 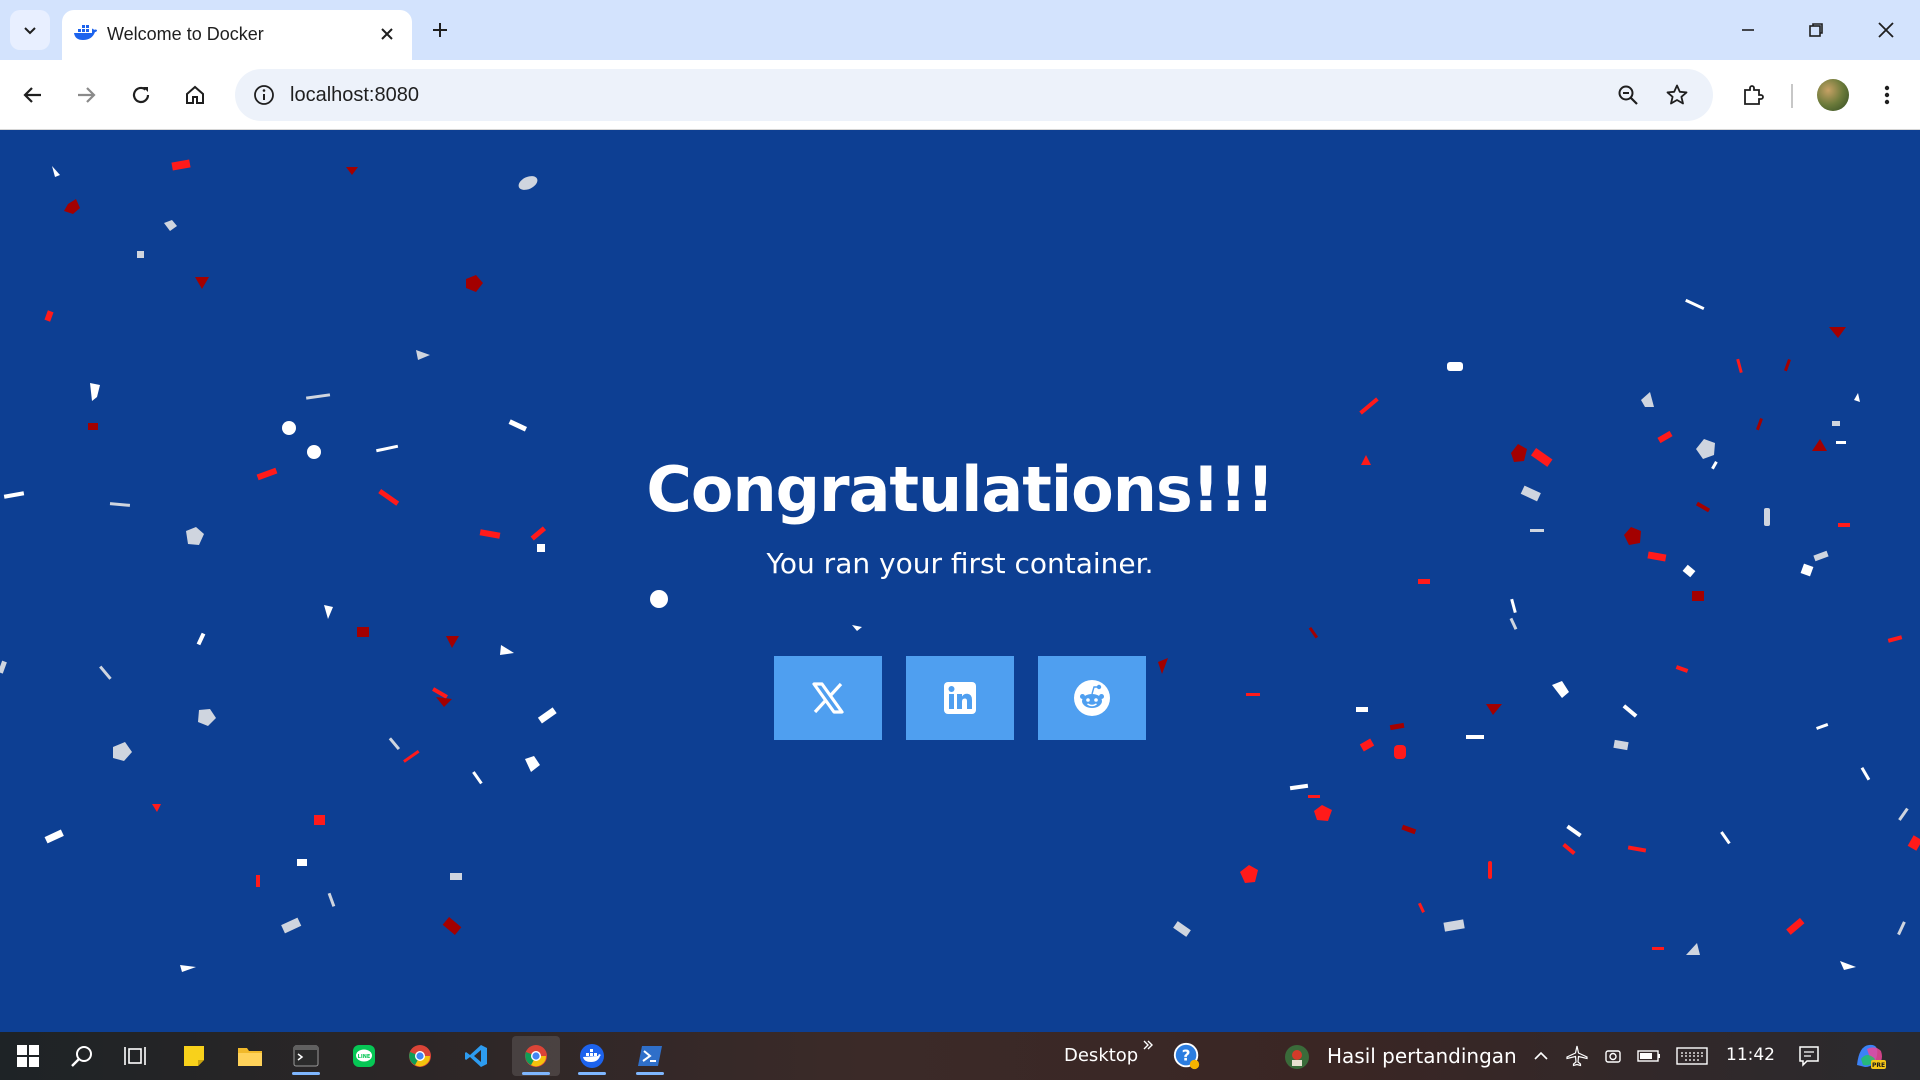 I want to click on desktop-toolbar-label: Desktop, so click(x=1101, y=1055).